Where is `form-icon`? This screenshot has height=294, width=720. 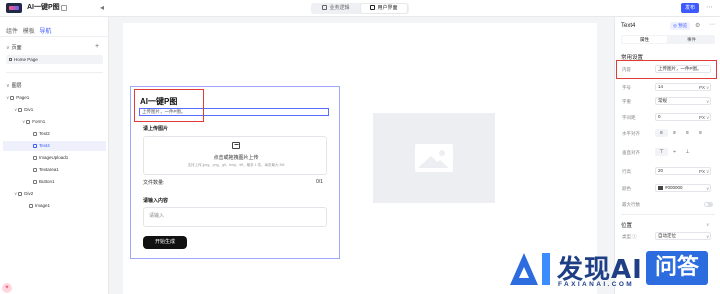
form-icon is located at coordinates (28, 122).